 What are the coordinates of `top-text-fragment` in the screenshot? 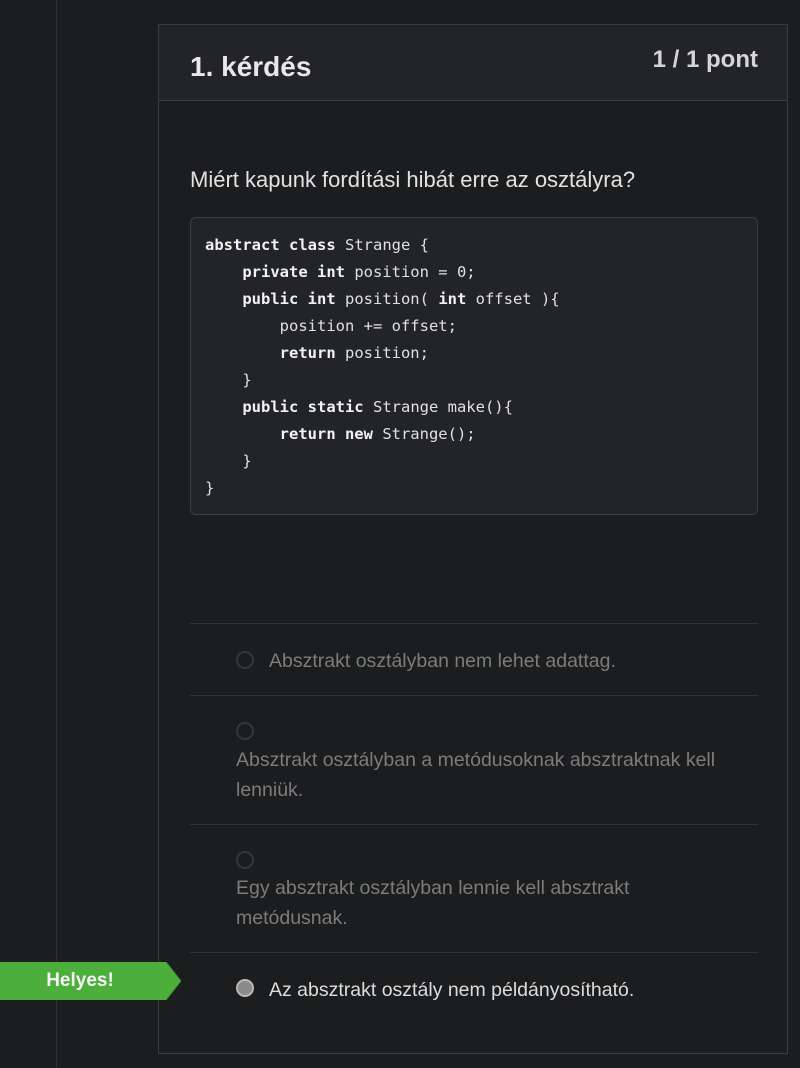 It's located at (280, 1).